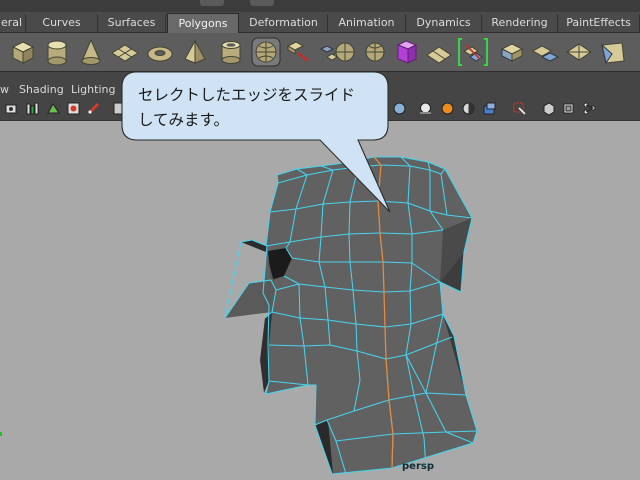  I want to click on callout-text: セレクトしたエッジをスライド してみます。, so click(263, 108).